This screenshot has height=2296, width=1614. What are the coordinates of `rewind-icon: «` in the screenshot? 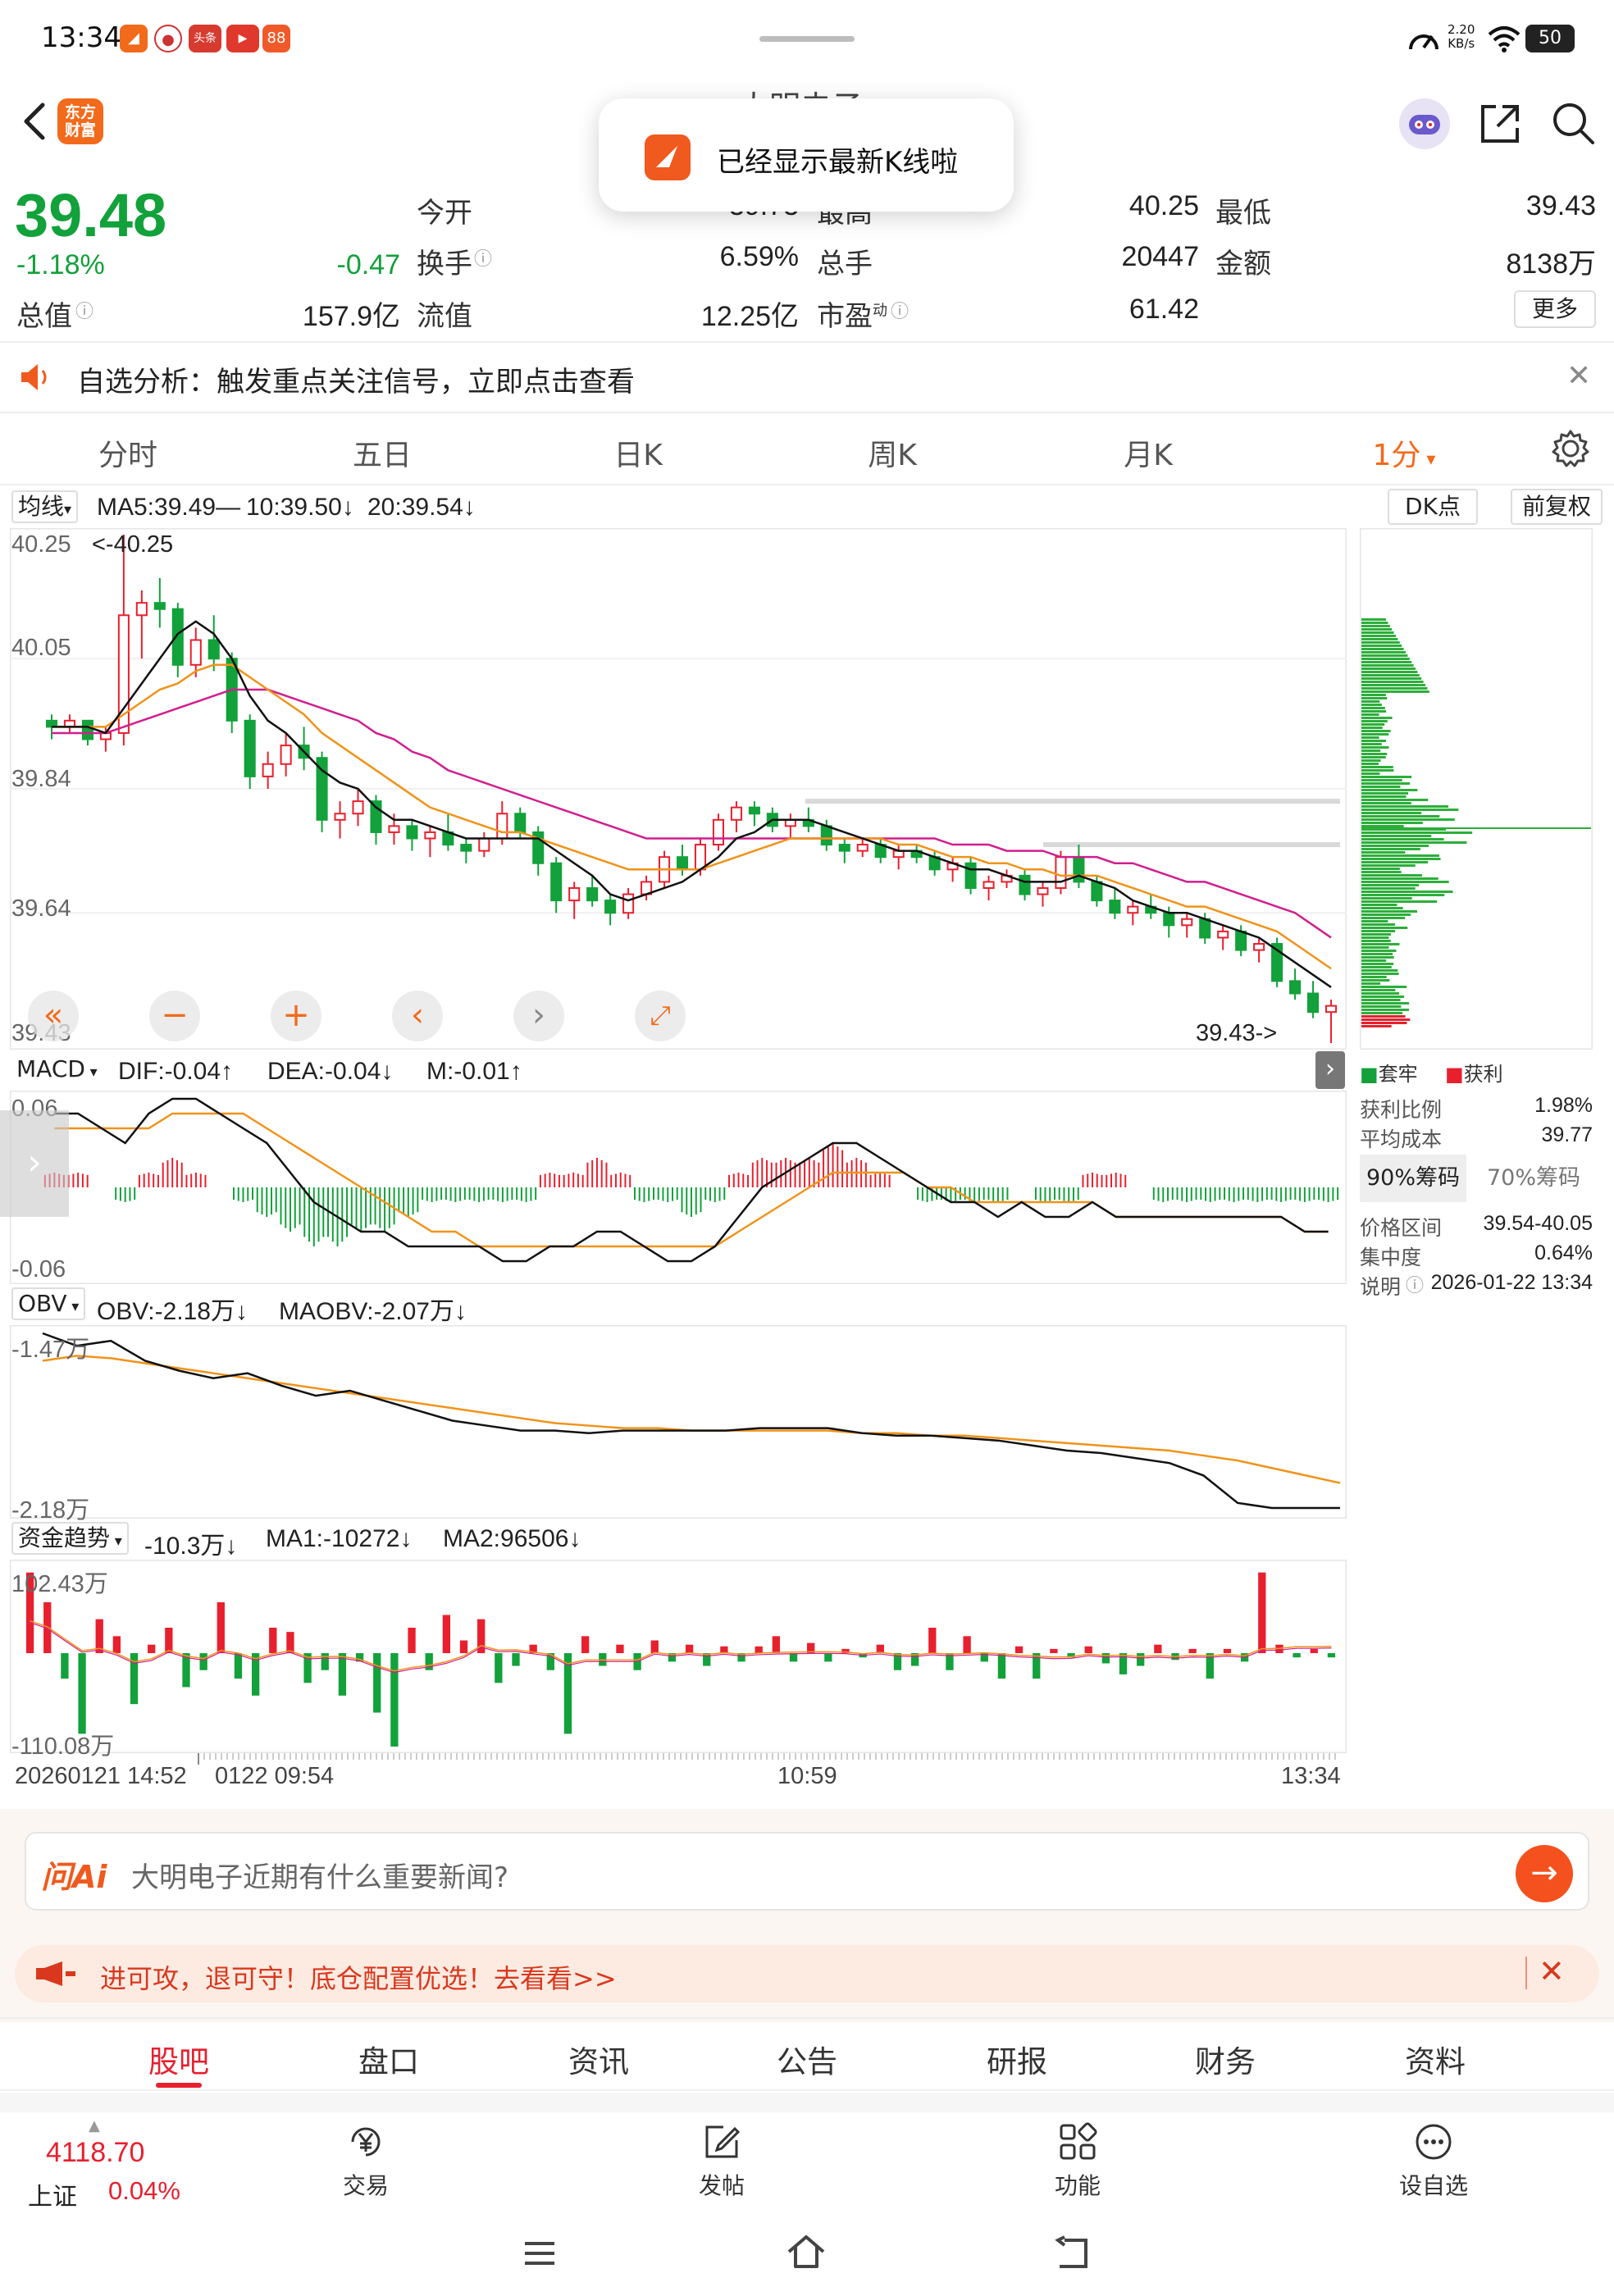 It's located at (53, 1016).